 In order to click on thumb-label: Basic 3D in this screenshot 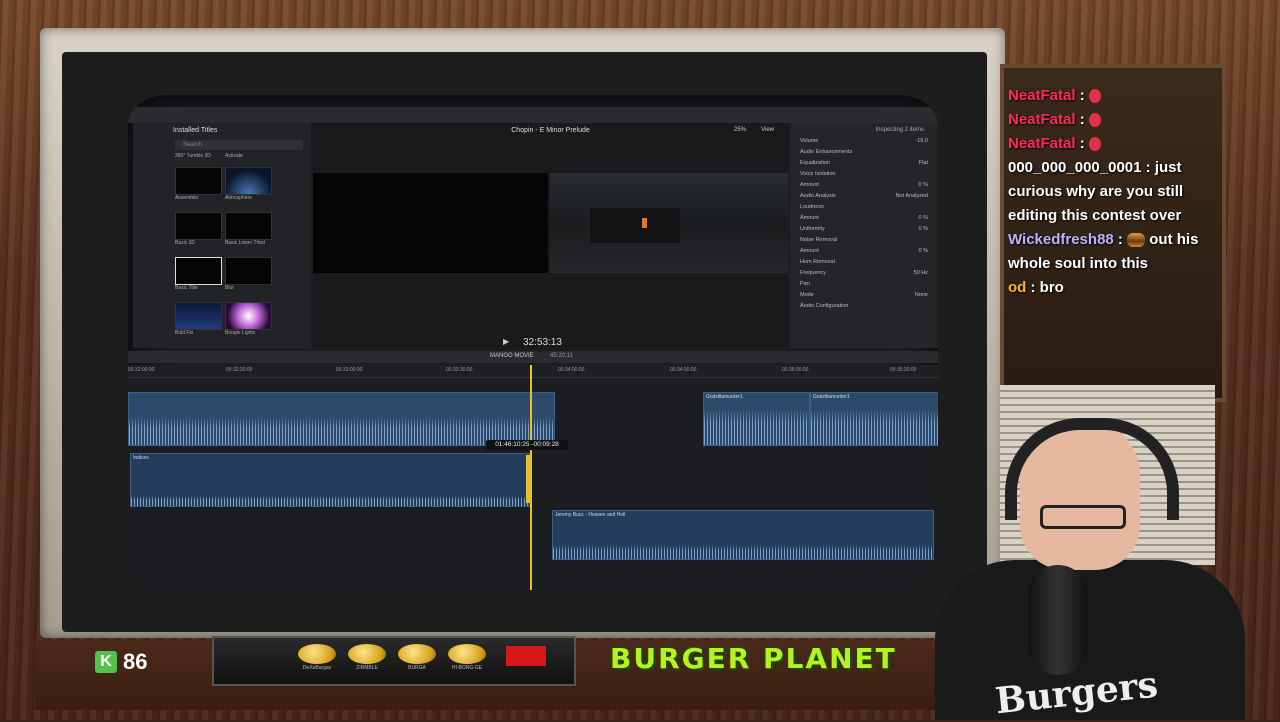, I will do `click(185, 243)`.